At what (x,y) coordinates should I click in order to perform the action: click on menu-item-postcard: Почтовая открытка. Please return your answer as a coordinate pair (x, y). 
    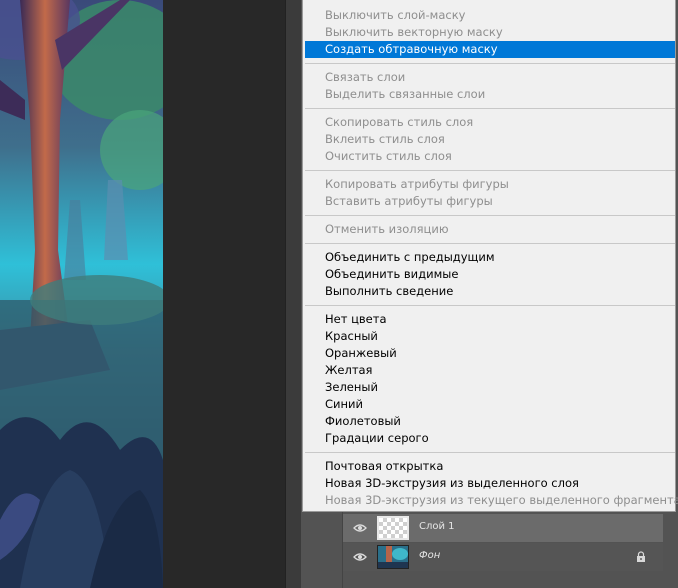
    Looking at the image, I should click on (490, 466).